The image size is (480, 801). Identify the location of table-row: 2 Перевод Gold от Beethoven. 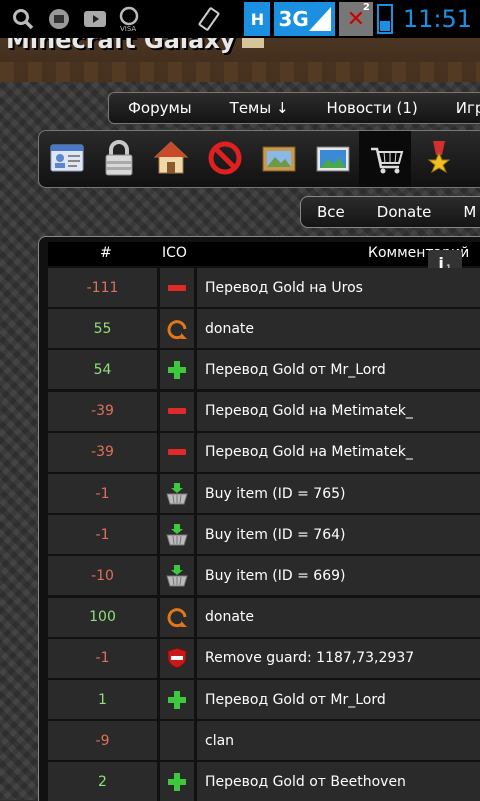
(264, 781).